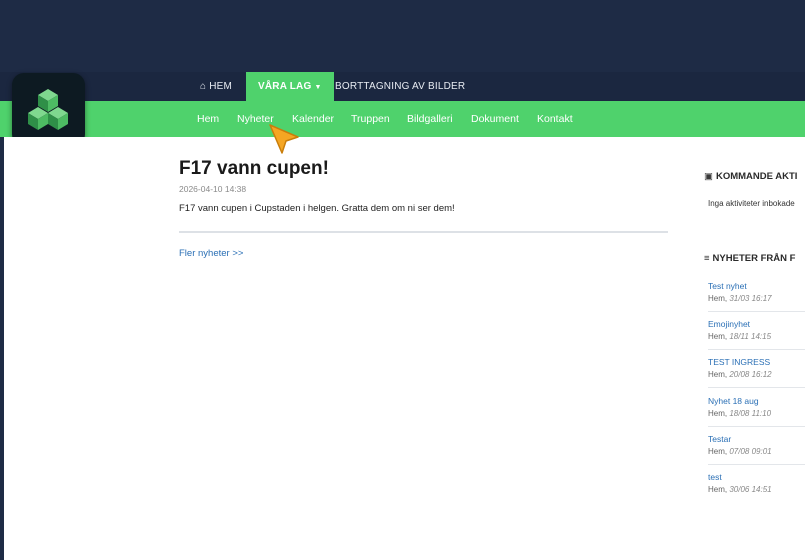 This screenshot has width=805, height=560. I want to click on news-item-title: Nyhet 18 aug, so click(756, 401).